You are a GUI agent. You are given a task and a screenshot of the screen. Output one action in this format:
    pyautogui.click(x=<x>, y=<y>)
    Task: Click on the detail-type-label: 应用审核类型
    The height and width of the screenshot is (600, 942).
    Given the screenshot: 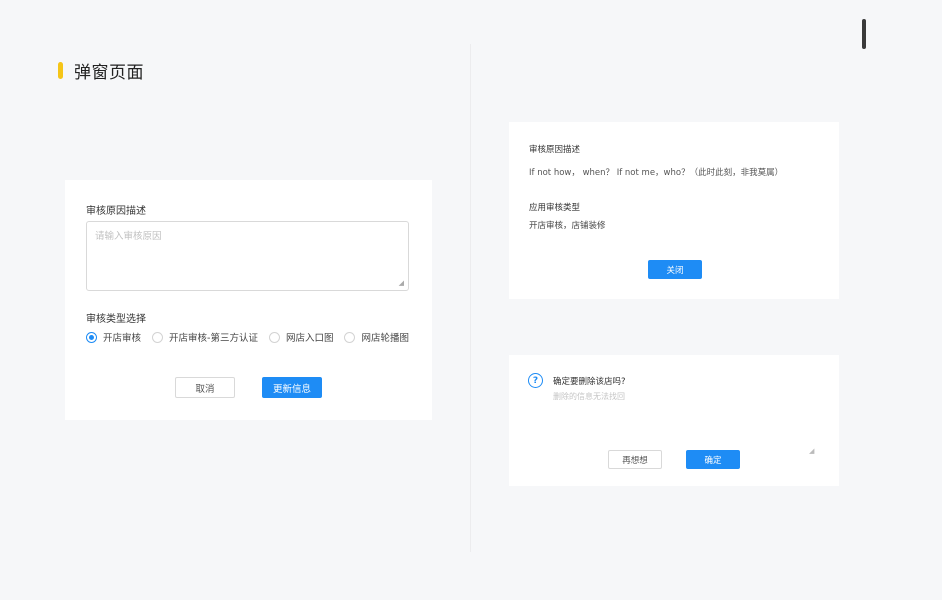 What is the action you would take?
    pyautogui.click(x=555, y=208)
    